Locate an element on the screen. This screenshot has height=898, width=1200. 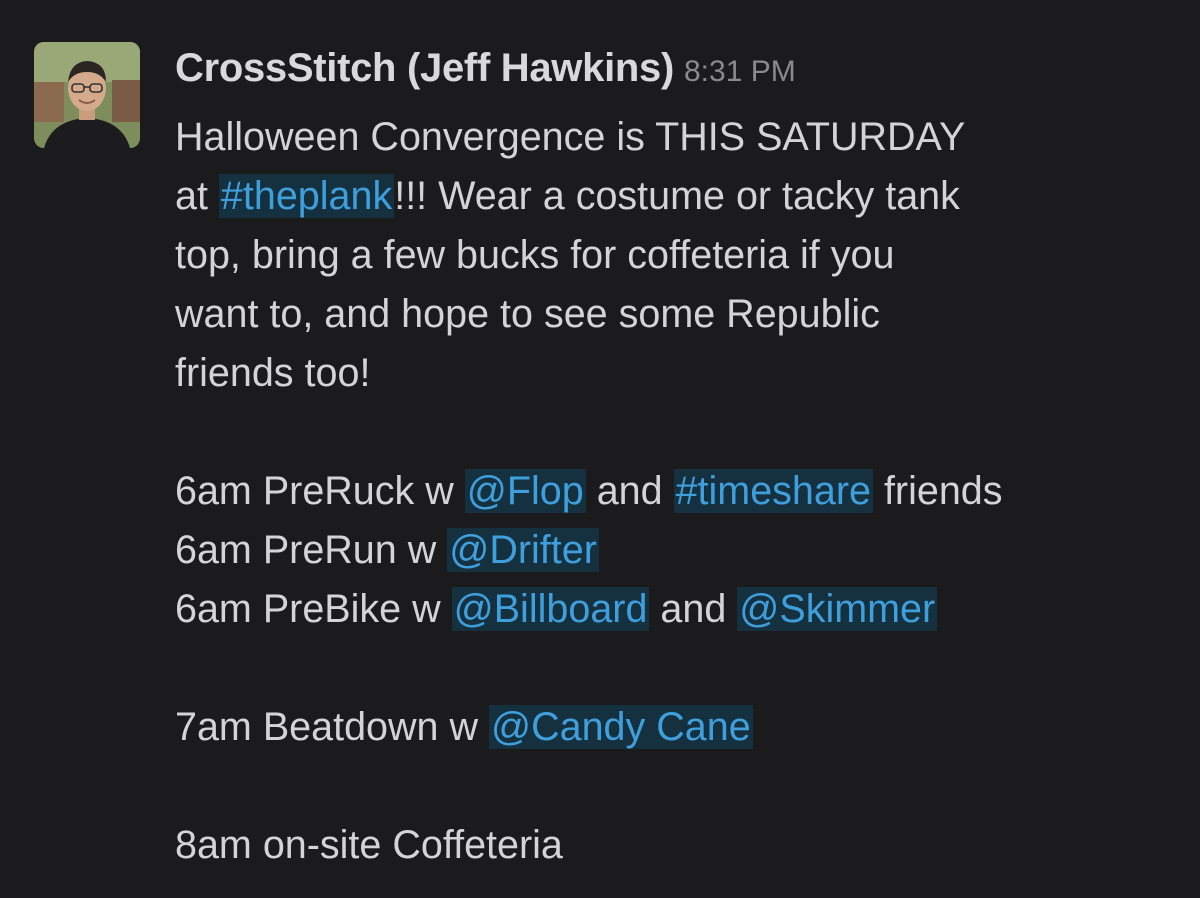
mention-flop: @Flop is located at coordinates (525, 491).